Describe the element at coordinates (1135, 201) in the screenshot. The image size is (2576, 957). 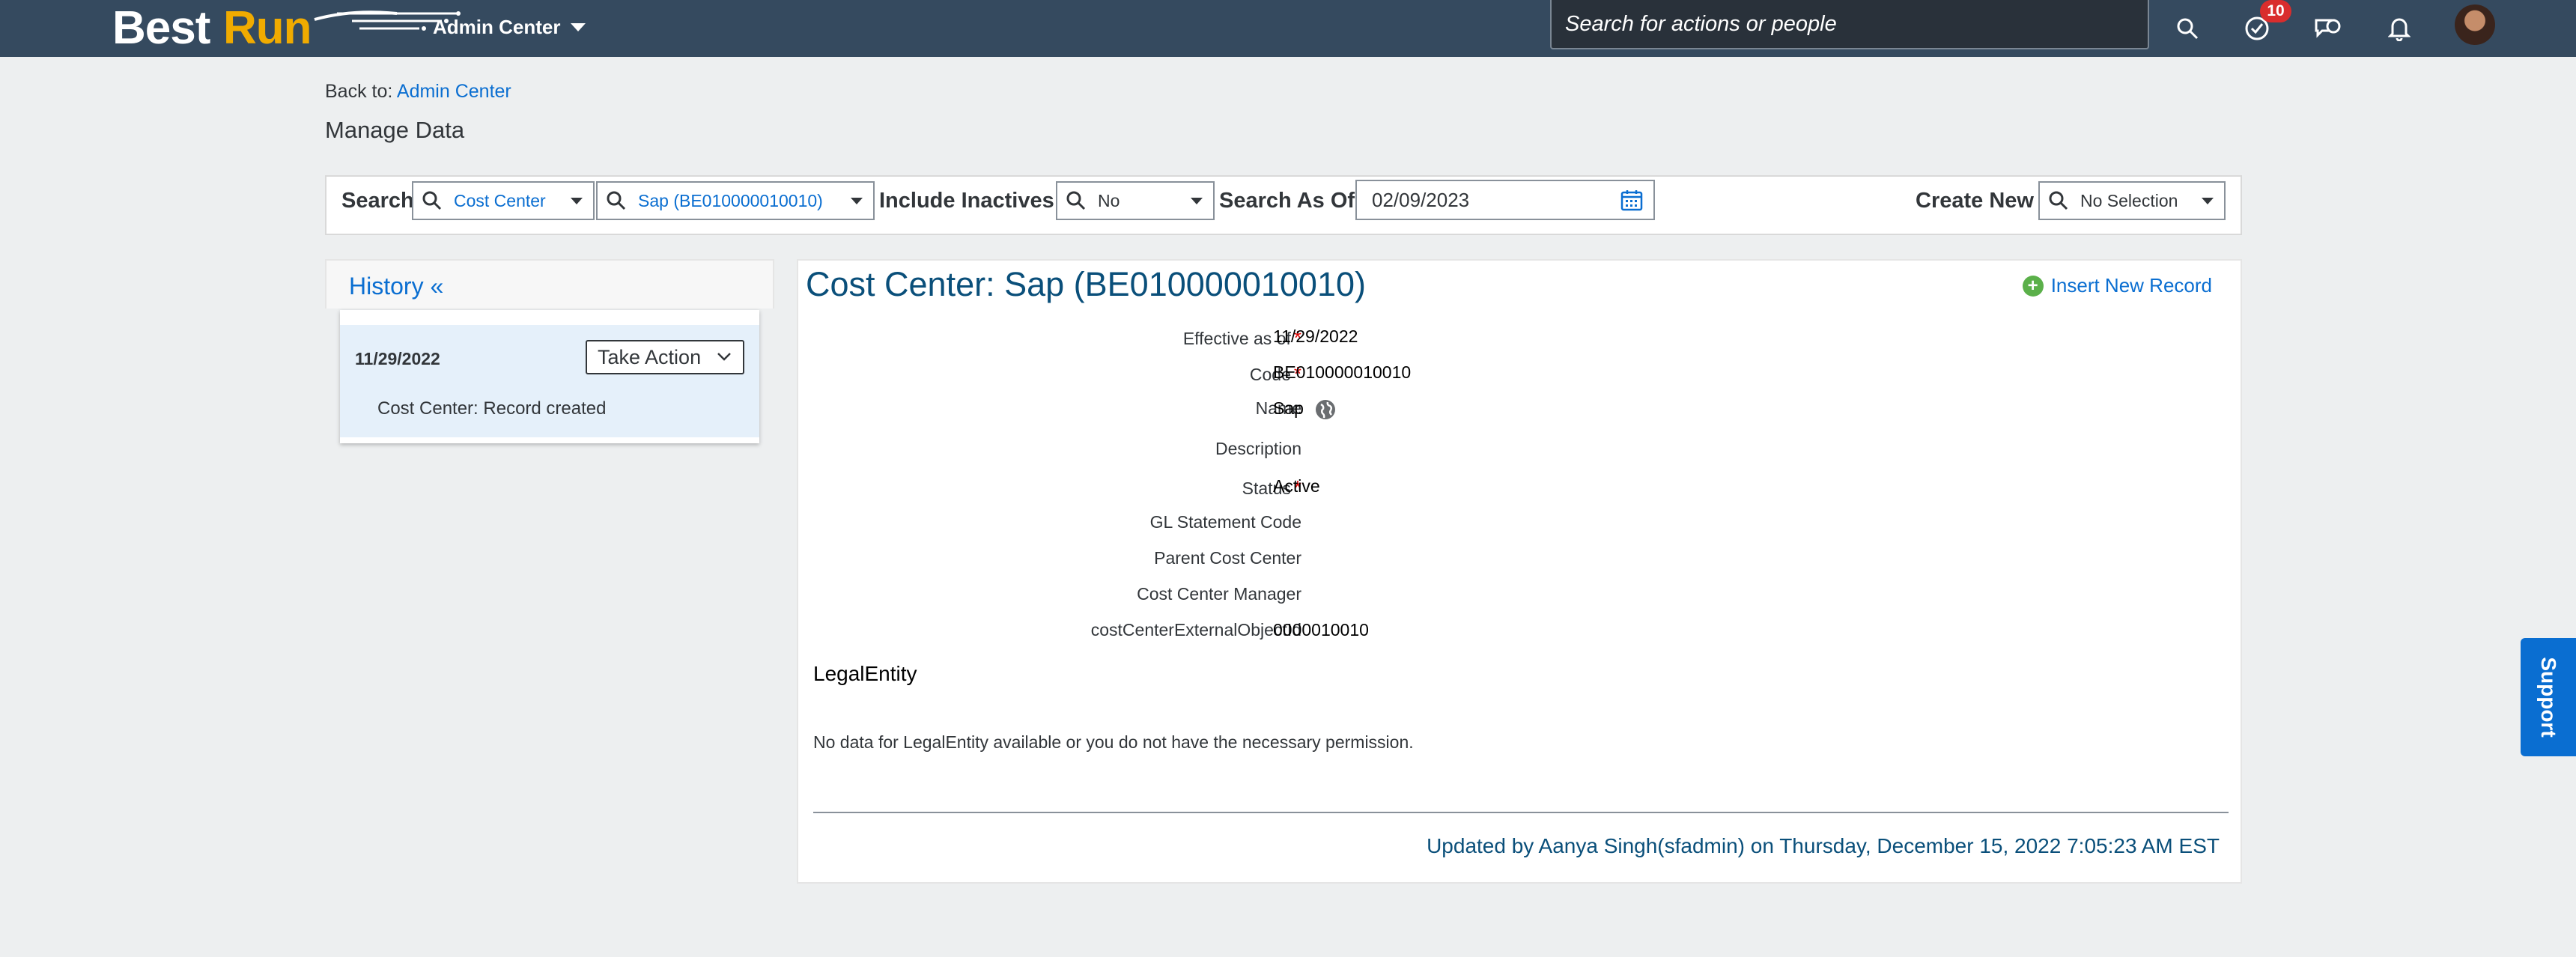
I see `include-inactives-select: No` at that location.